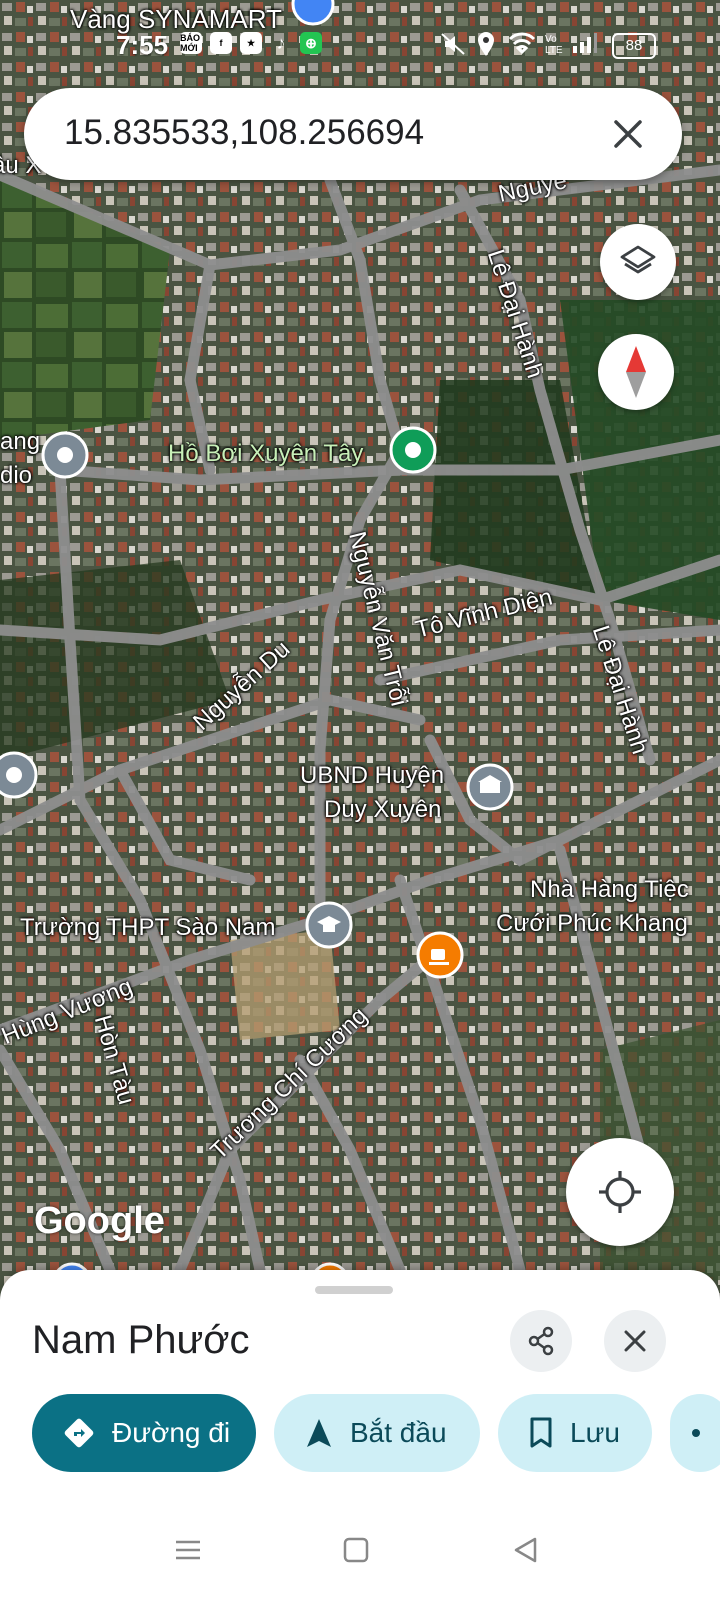 The width and height of the screenshot is (720, 1600). What do you see at coordinates (311, 43) in the screenshot?
I see `shopping-icon: ⊕` at bounding box center [311, 43].